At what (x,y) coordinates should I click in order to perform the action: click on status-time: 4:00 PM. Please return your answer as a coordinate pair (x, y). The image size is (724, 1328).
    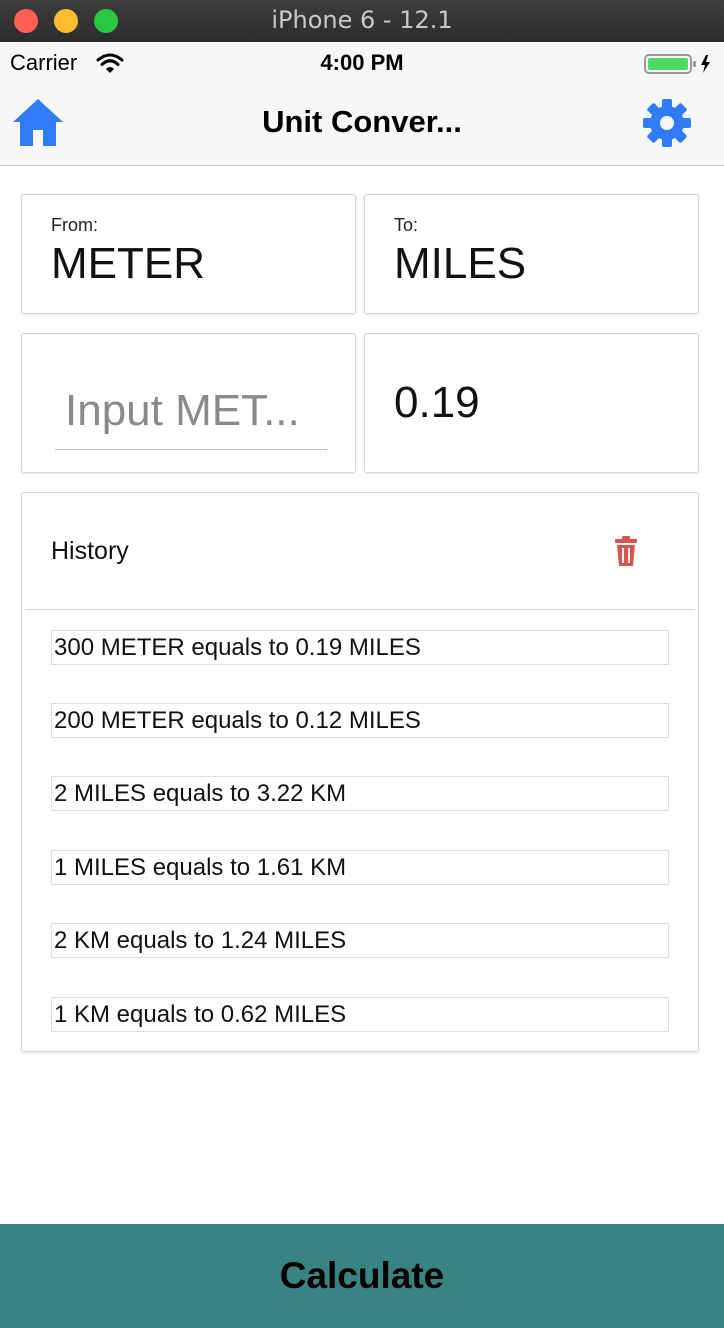
    Looking at the image, I should click on (362, 62).